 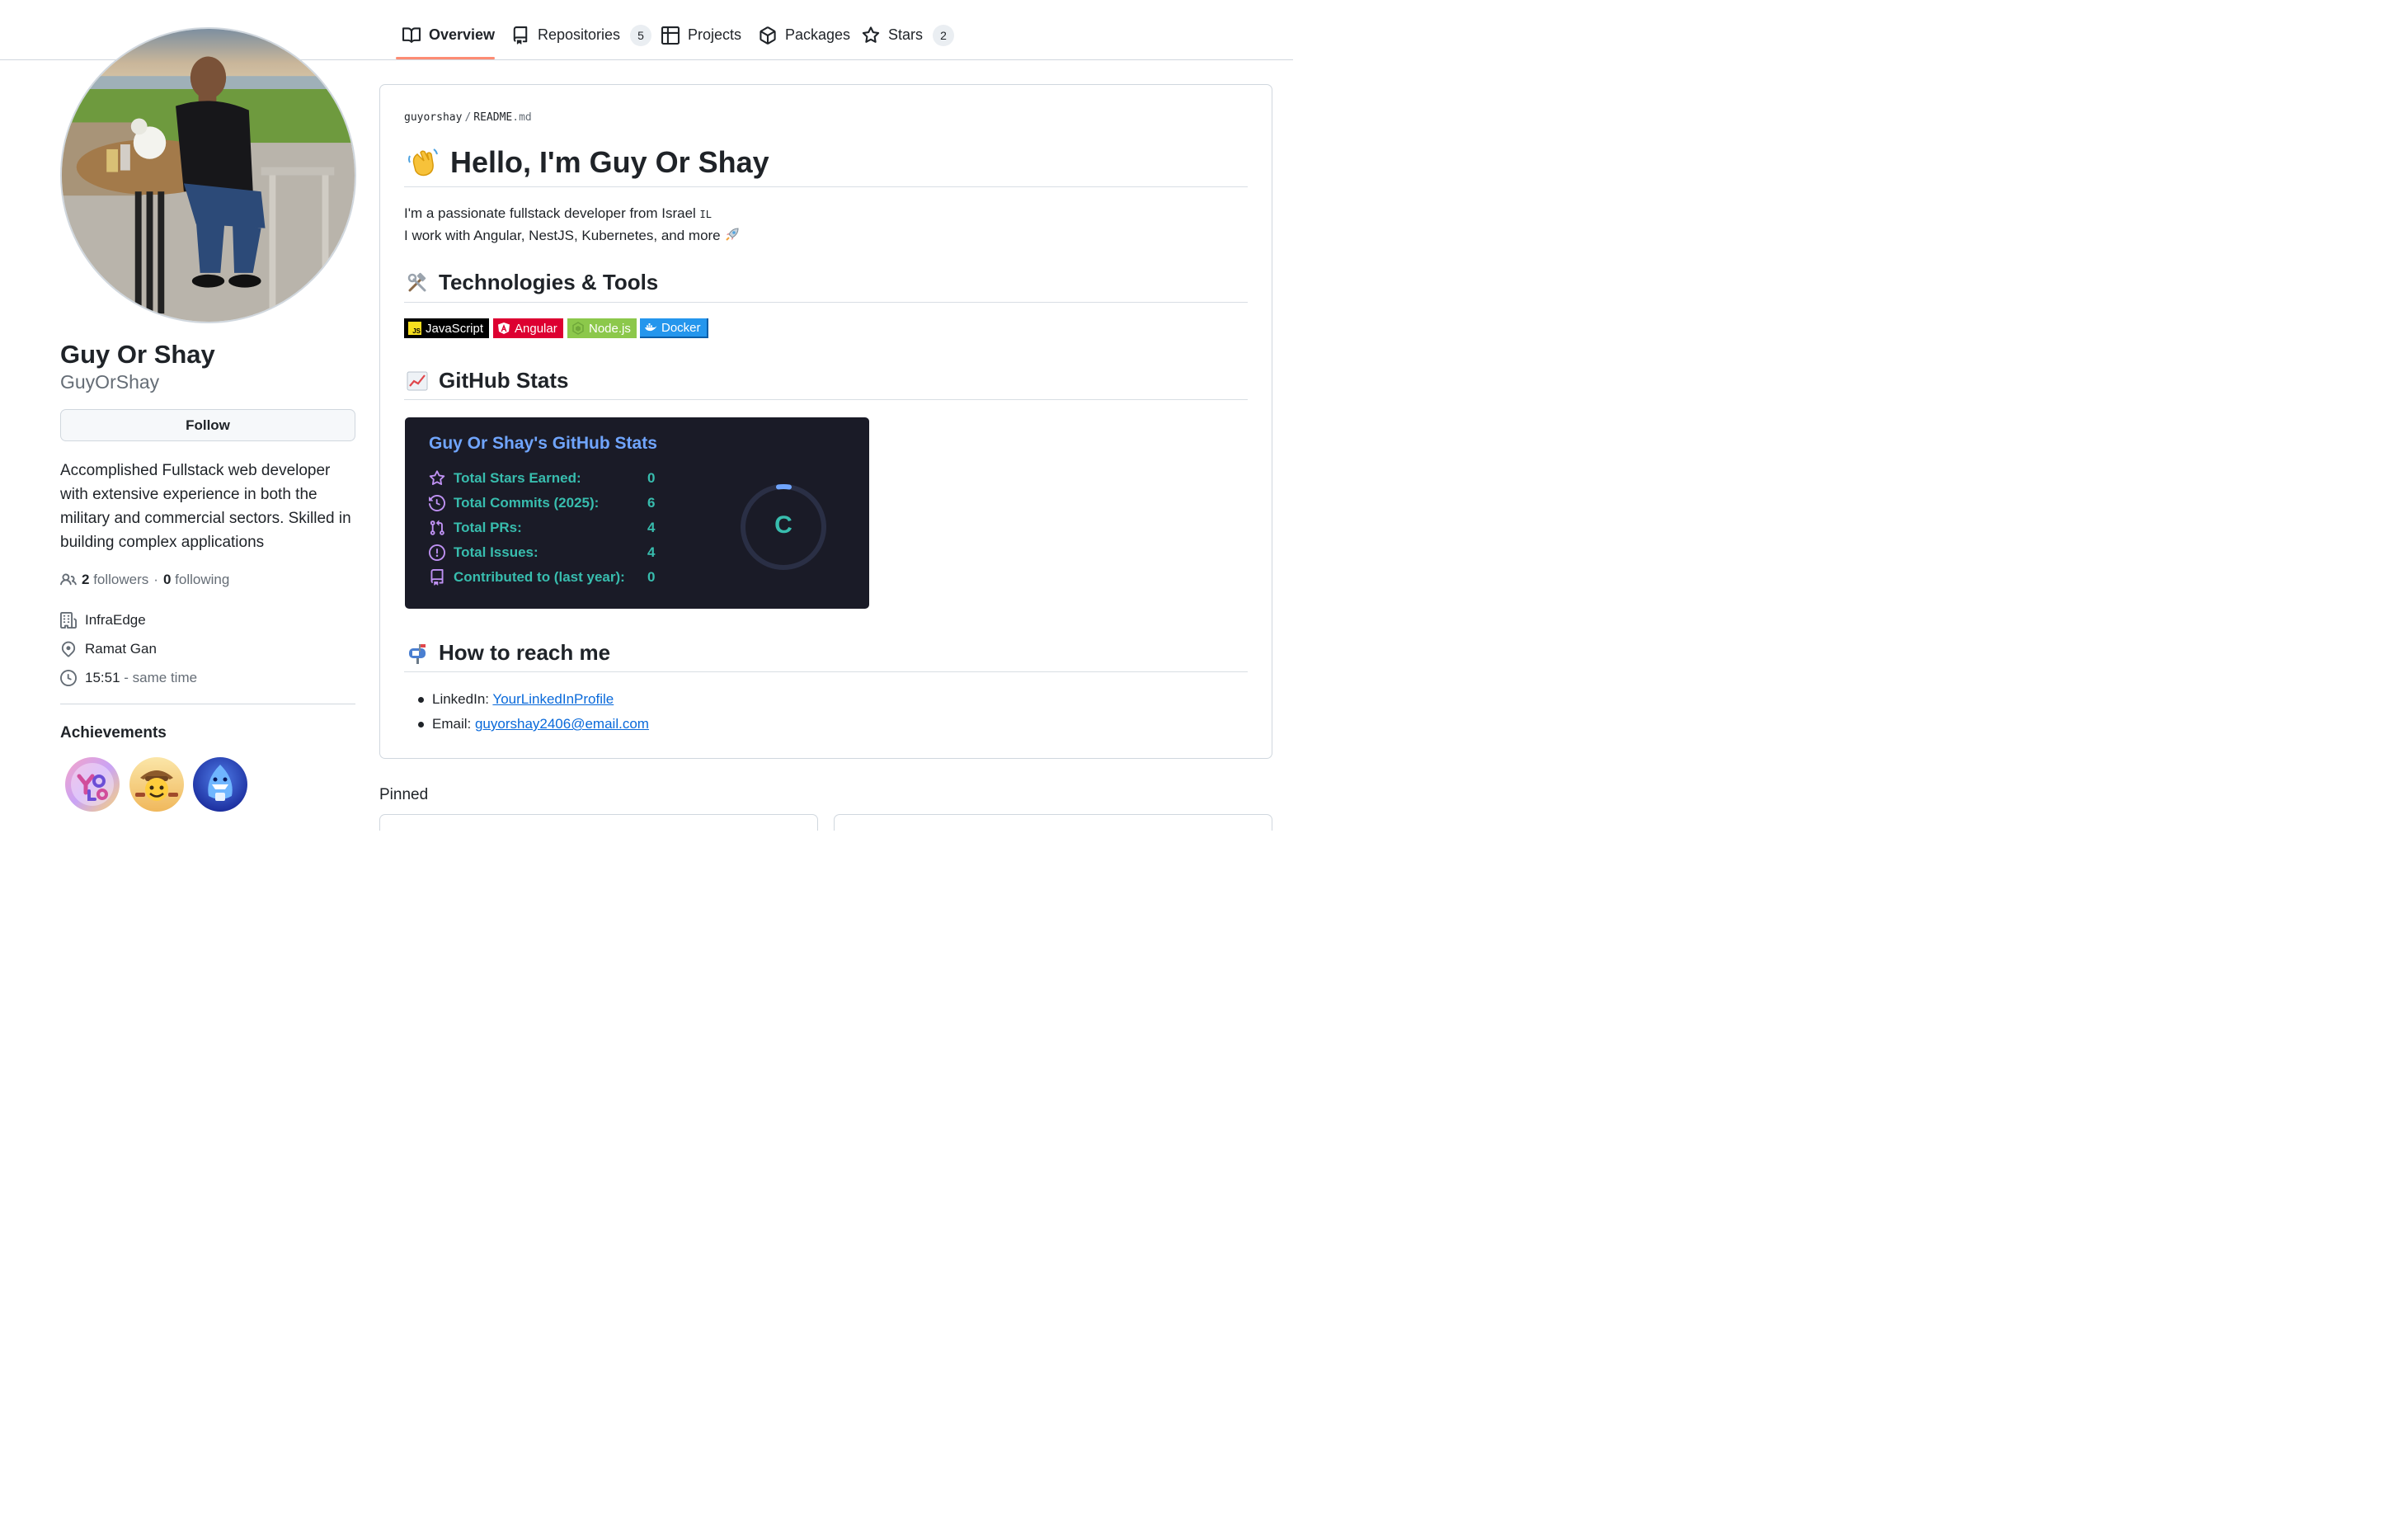 I want to click on badge-label: JavaScript, so click(x=455, y=328).